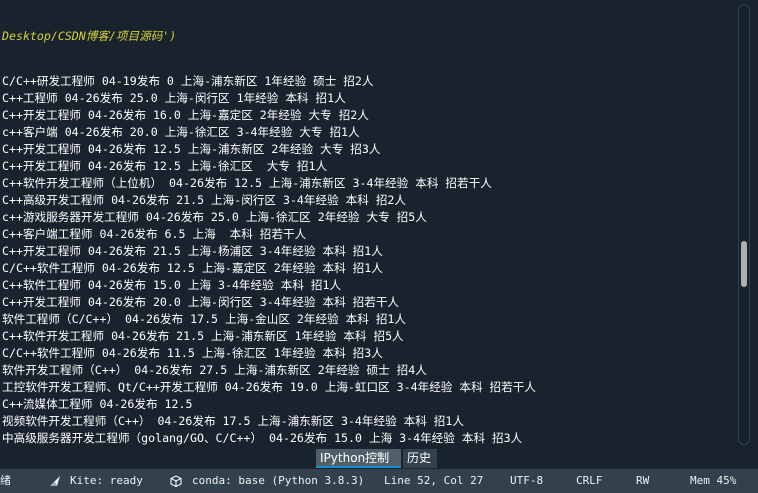 This screenshot has width=758, height=493. Describe the element at coordinates (589, 480) in the screenshot. I see `status-eol: CRLF` at that location.